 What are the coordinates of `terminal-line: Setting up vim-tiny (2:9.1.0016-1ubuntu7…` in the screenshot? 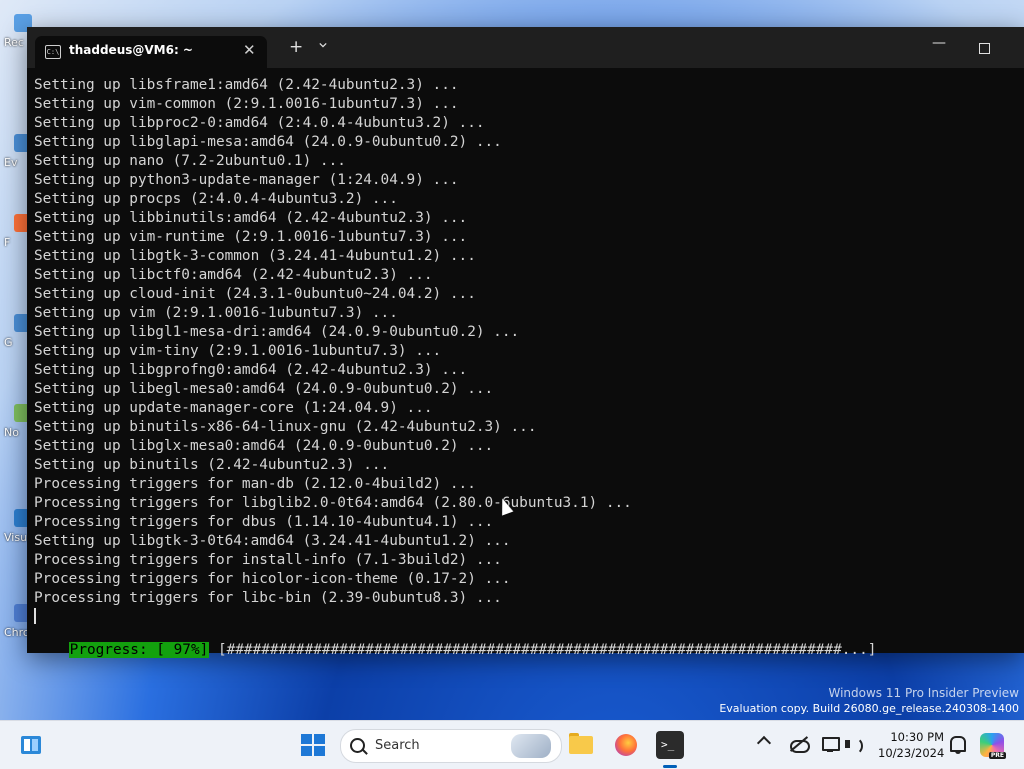 It's located at (238, 351).